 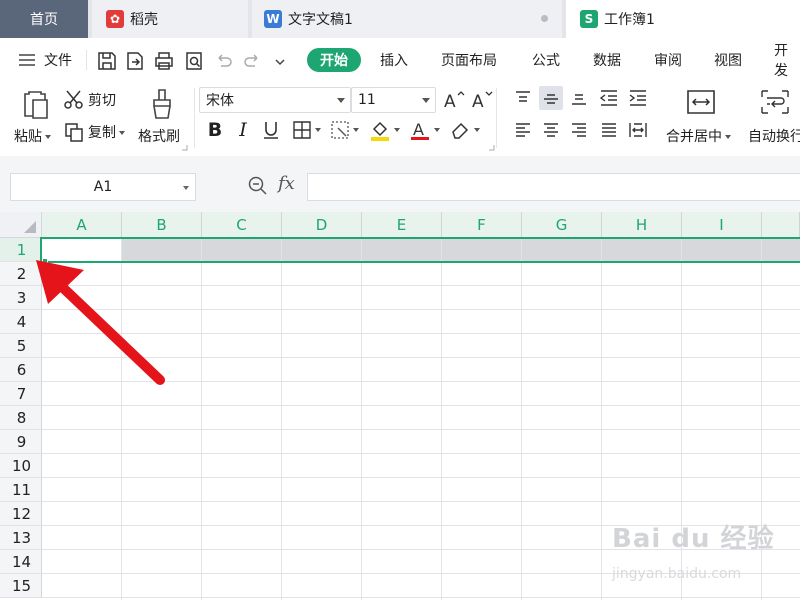 What do you see at coordinates (523, 98) in the screenshot?
I see `align-top-button` at bounding box center [523, 98].